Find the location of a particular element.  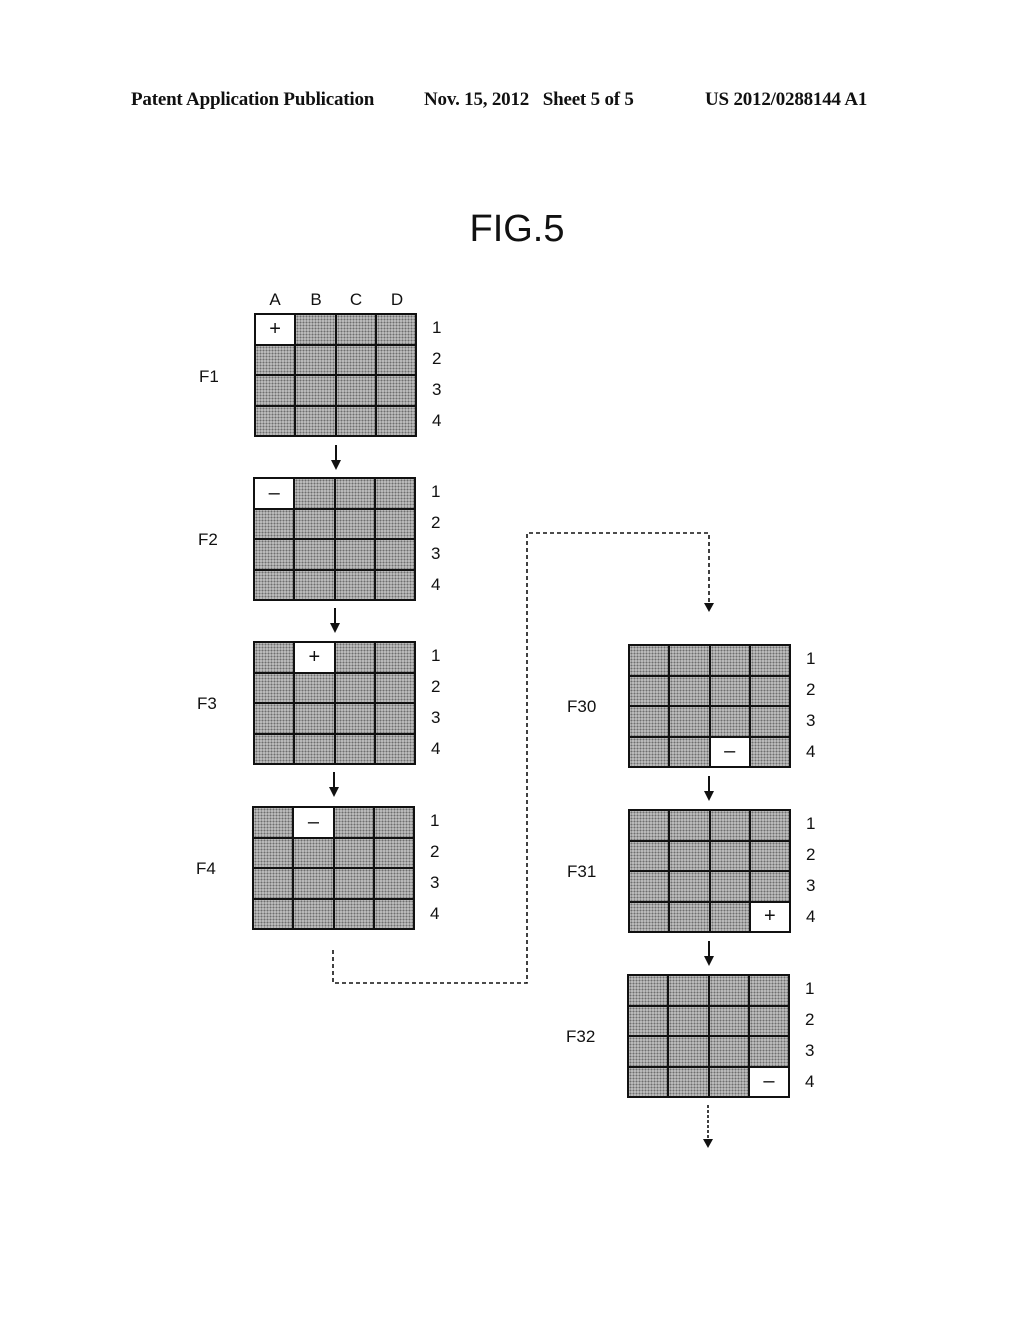

column-label-a: A is located at coordinates (275, 299).